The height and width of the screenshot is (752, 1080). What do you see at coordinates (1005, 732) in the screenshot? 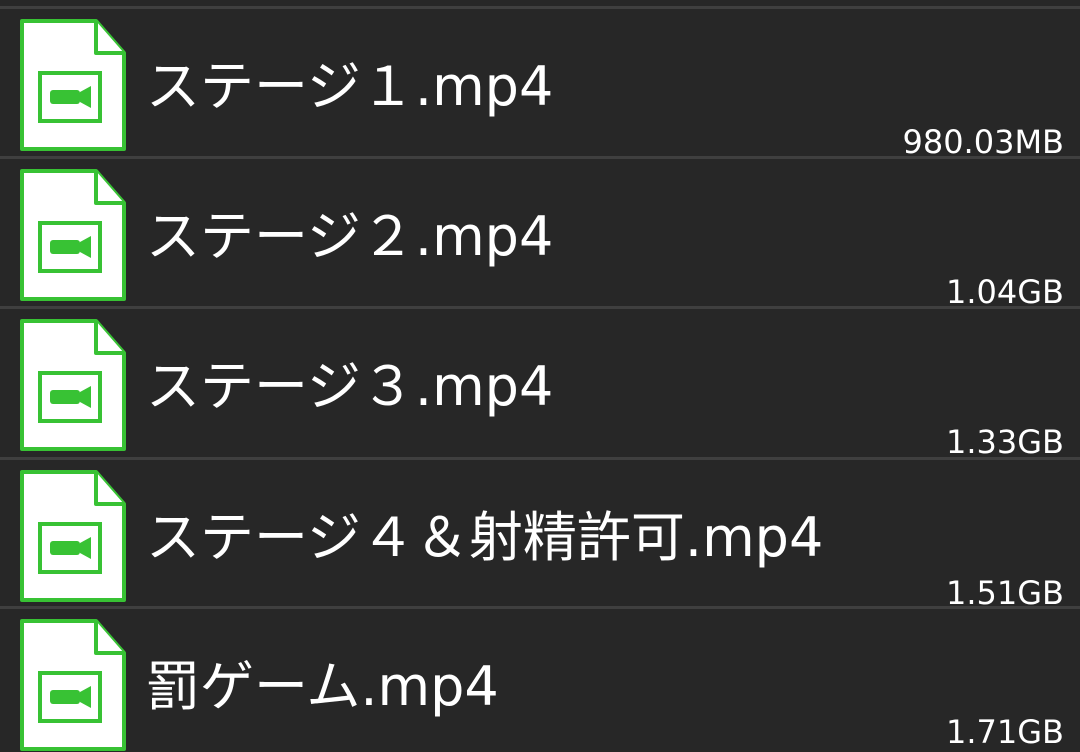
I see `file-size: 1.71GB` at bounding box center [1005, 732].